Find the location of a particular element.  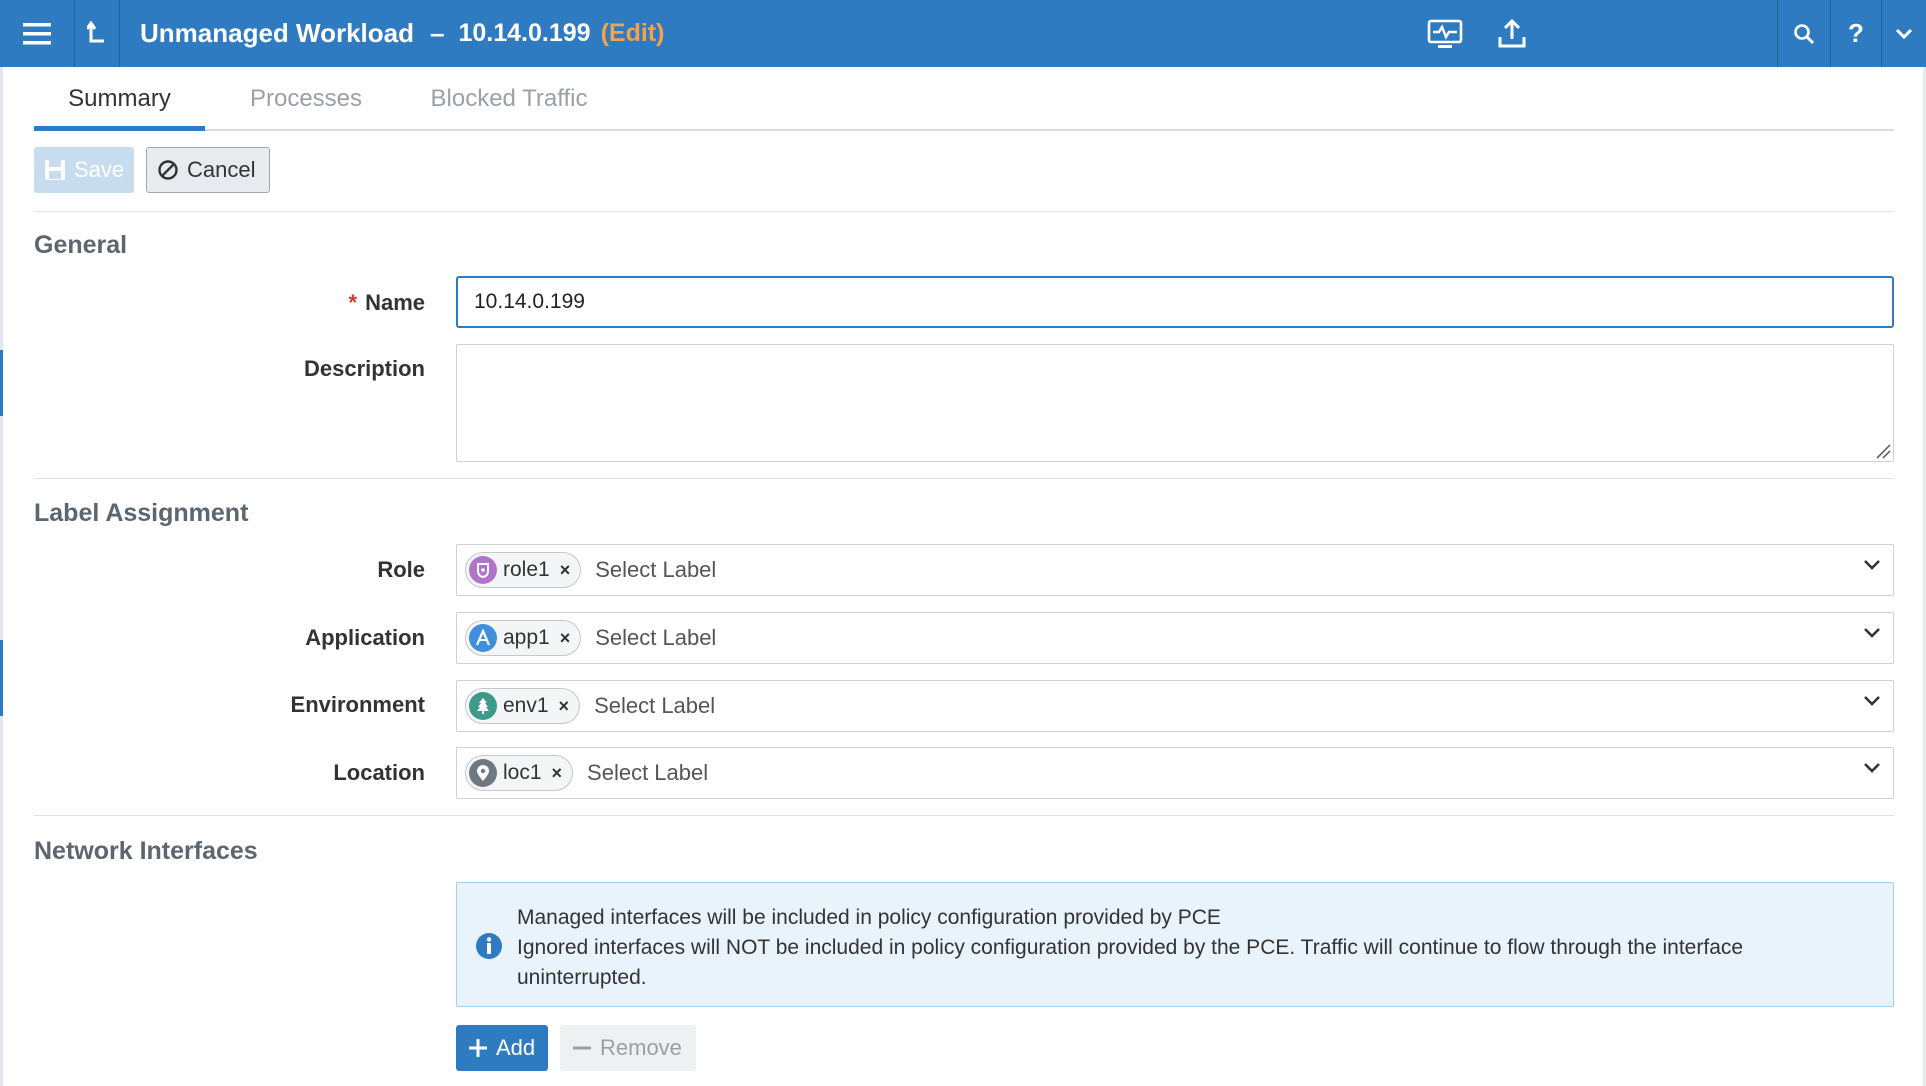

search-button is located at coordinates (1804, 33).